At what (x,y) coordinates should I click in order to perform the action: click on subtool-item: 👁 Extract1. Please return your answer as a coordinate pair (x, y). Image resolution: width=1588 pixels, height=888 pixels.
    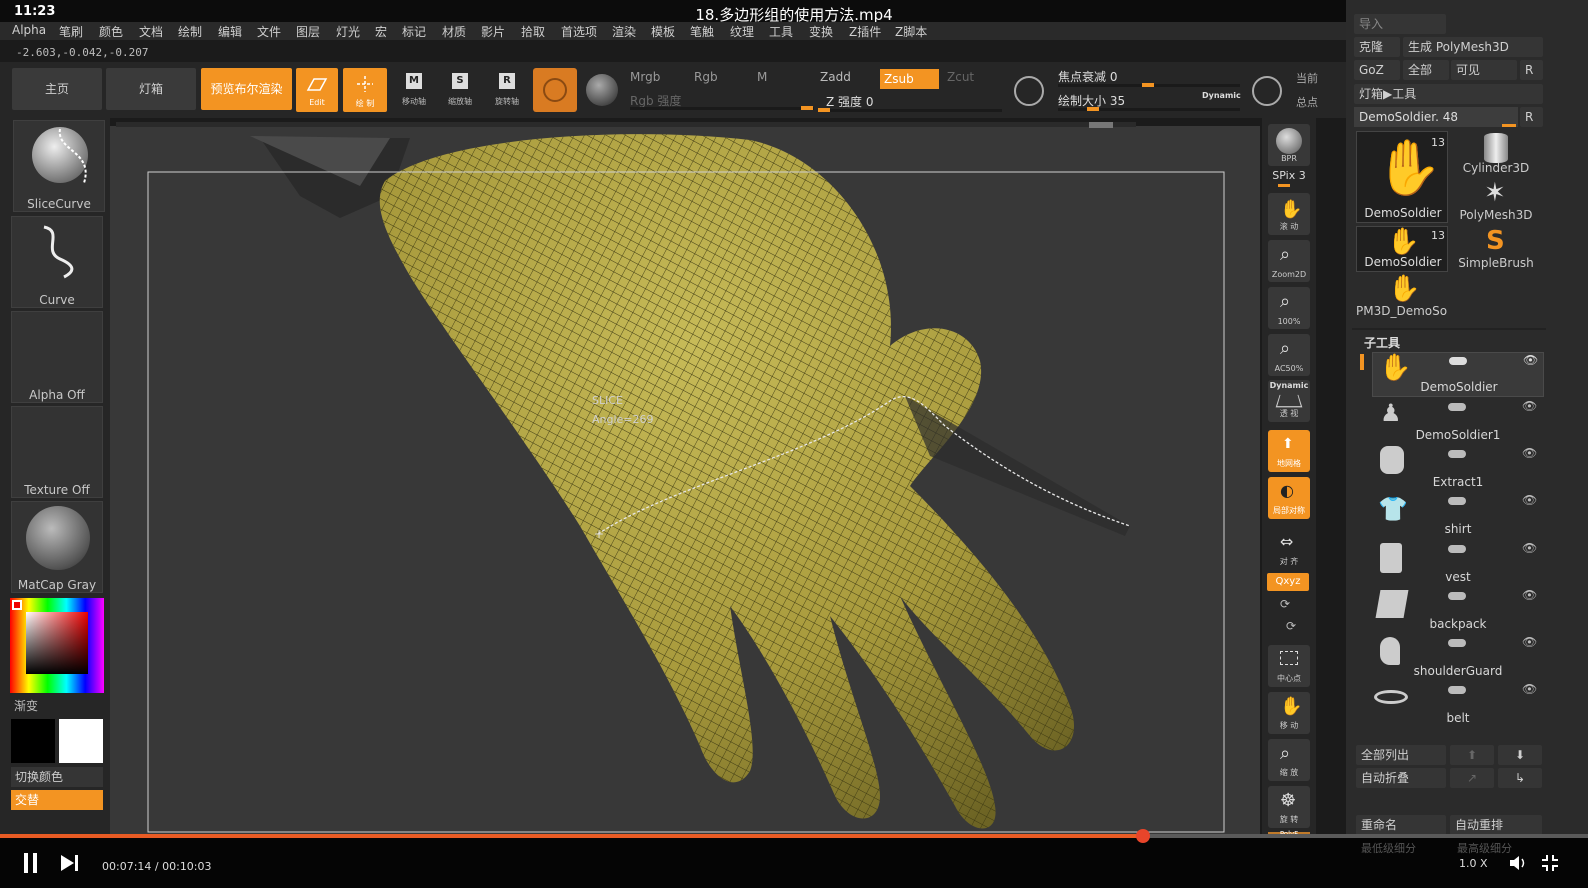
    Looking at the image, I should click on (1458, 468).